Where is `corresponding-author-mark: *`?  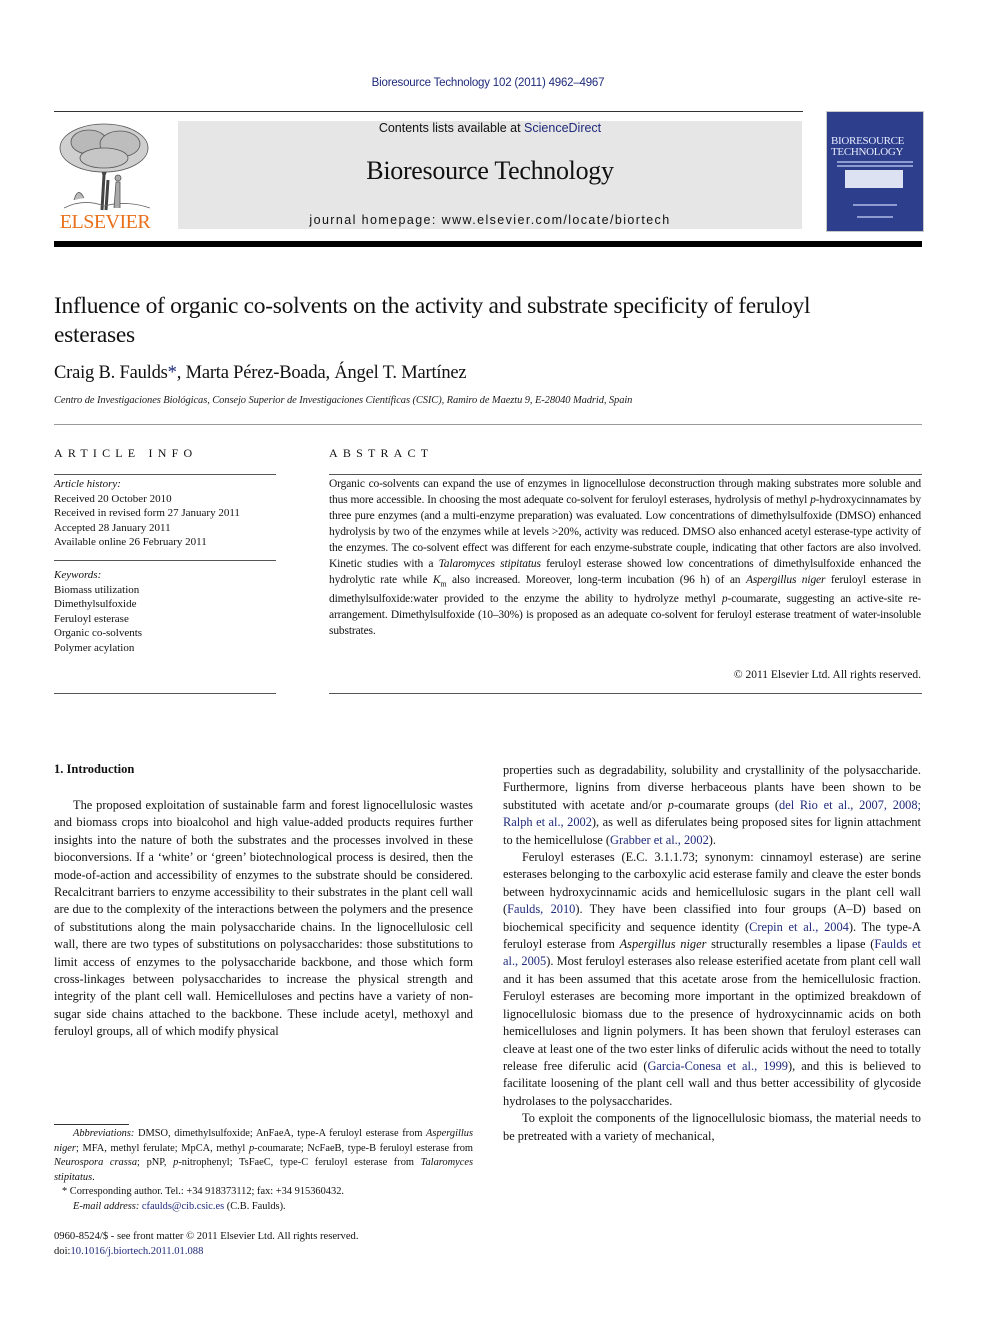 corresponding-author-mark: * is located at coordinates (172, 373).